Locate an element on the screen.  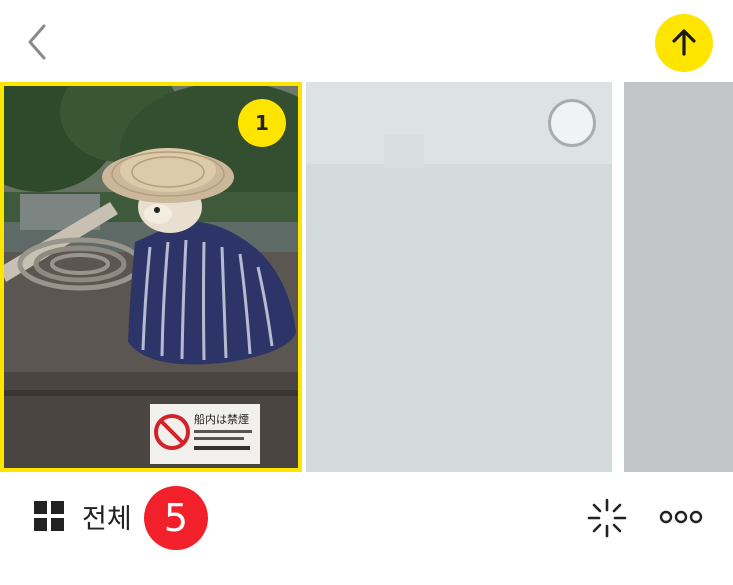
more-button is located at coordinates (681, 517).